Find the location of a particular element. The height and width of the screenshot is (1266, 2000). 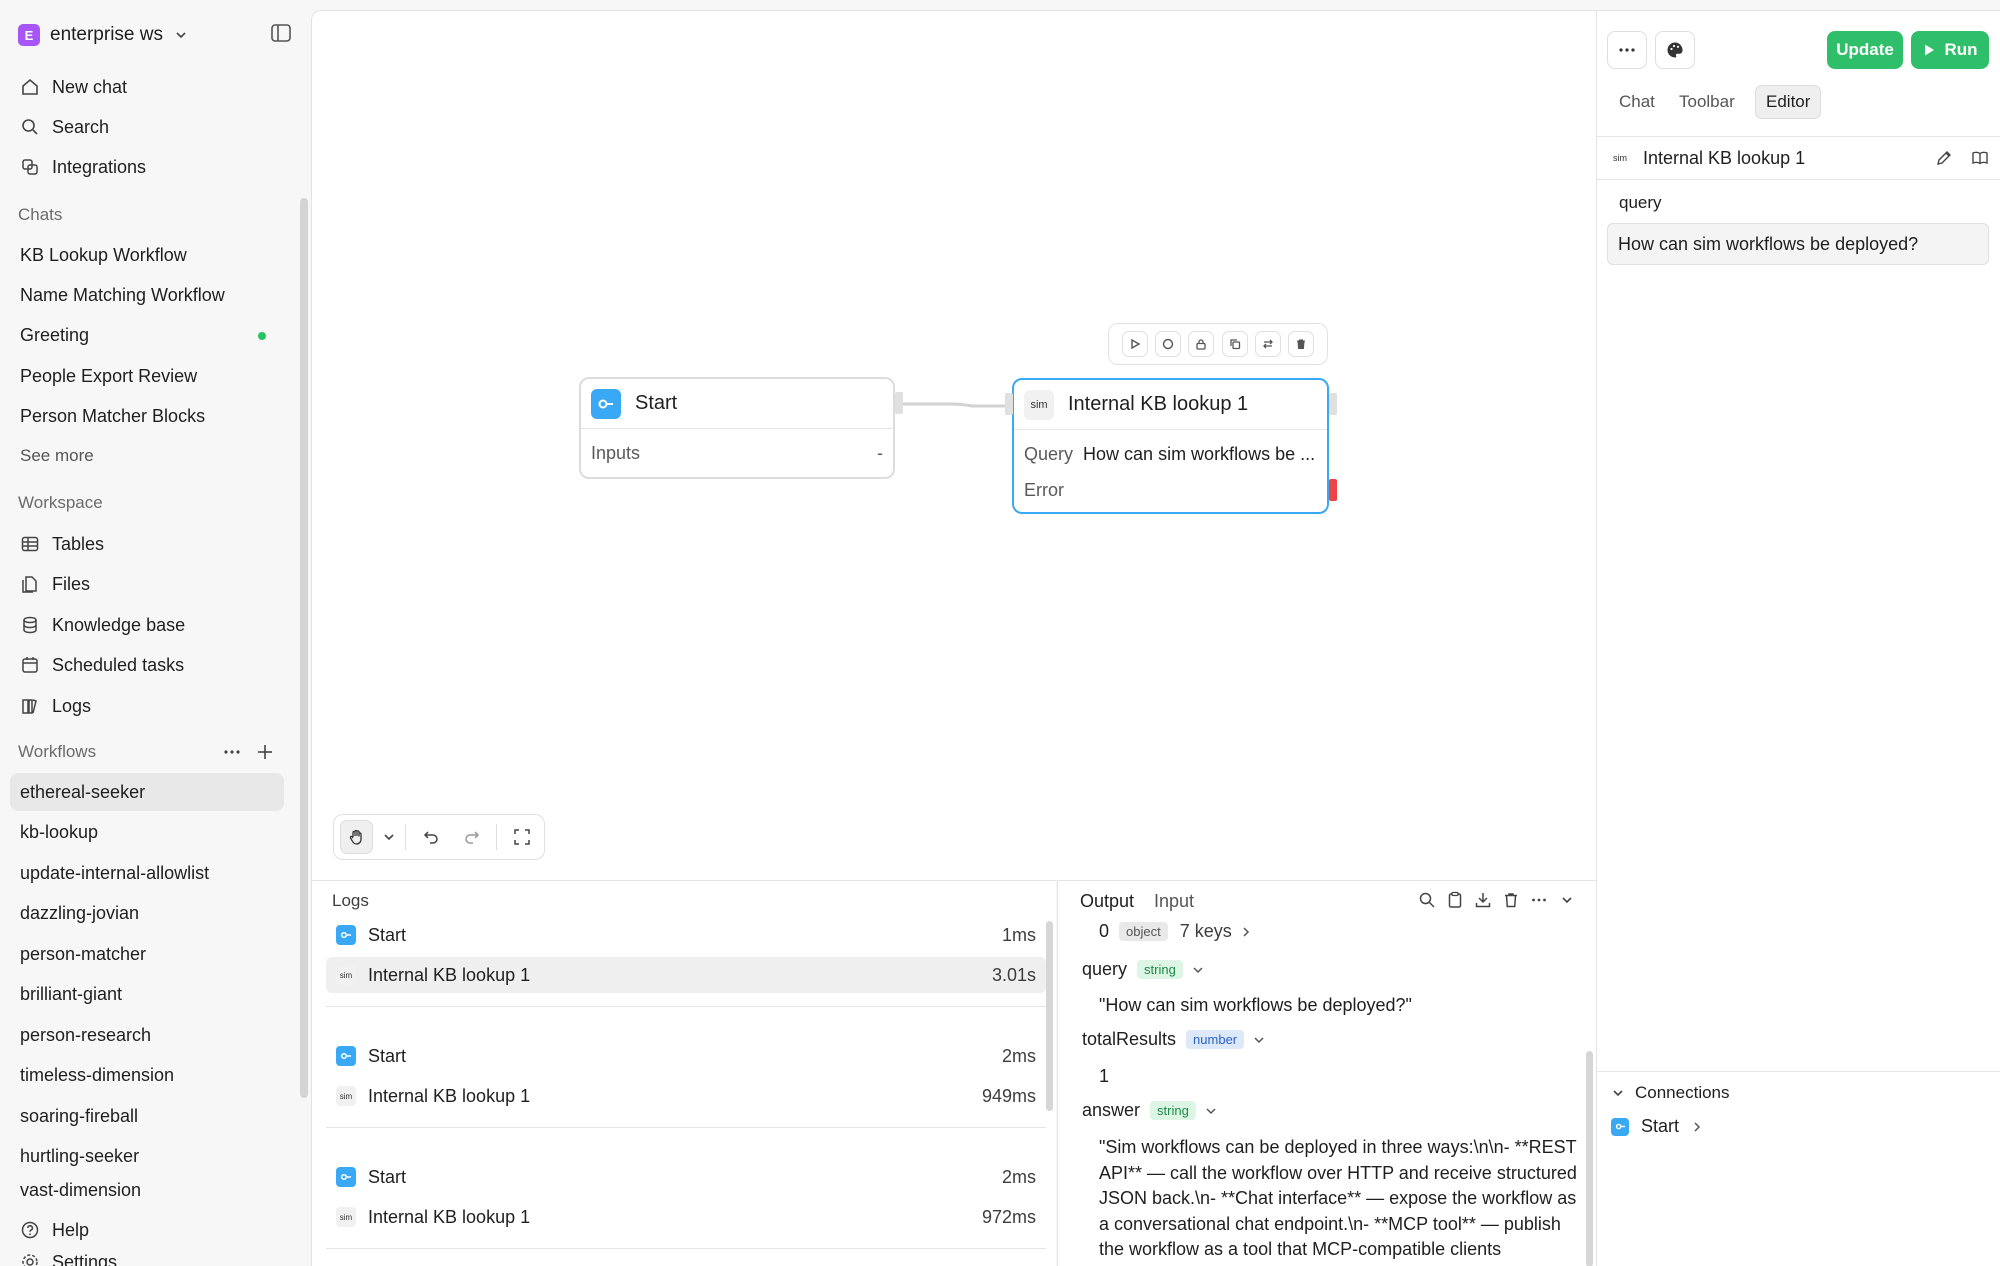

undo-icon is located at coordinates (430, 837).